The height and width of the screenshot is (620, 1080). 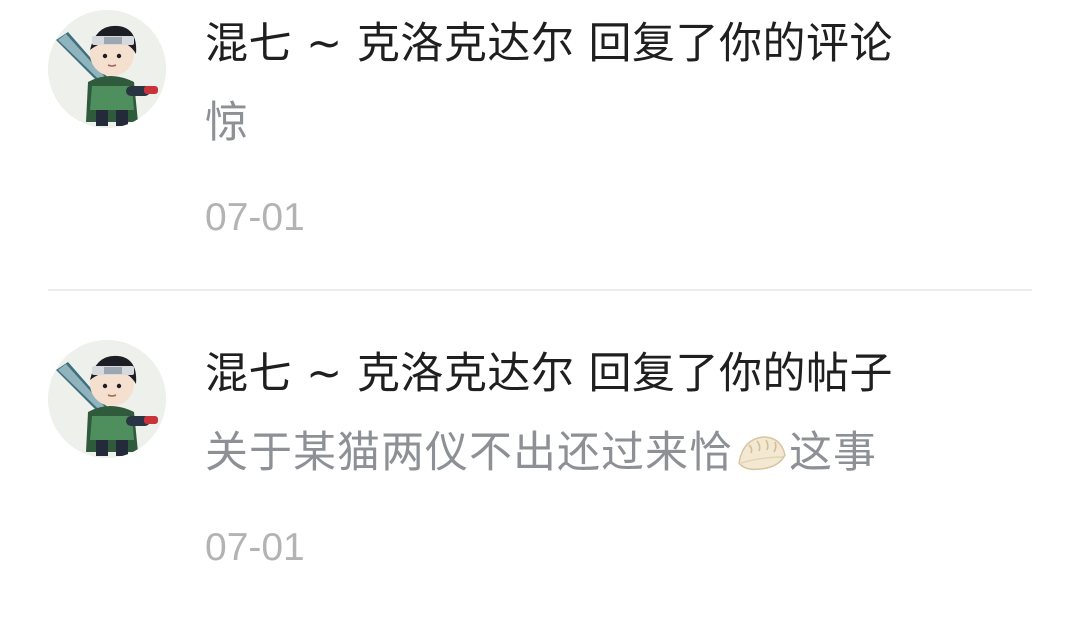 I want to click on divider, so click(x=540, y=290).